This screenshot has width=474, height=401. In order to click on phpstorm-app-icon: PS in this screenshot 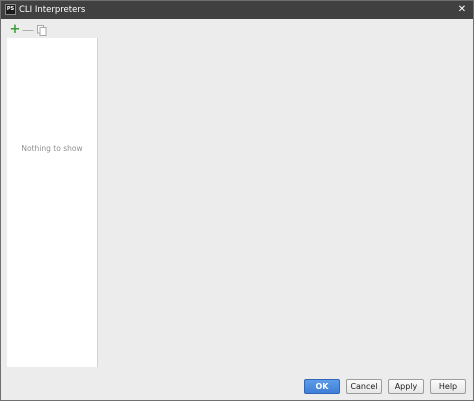, I will do `click(10, 9)`.